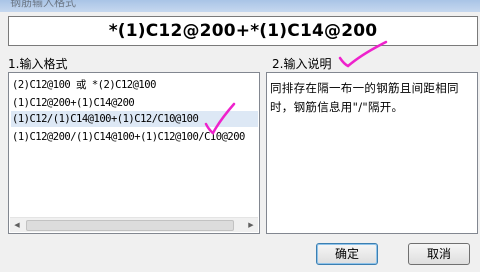  I want to click on ok-button: 确定, so click(347, 254).